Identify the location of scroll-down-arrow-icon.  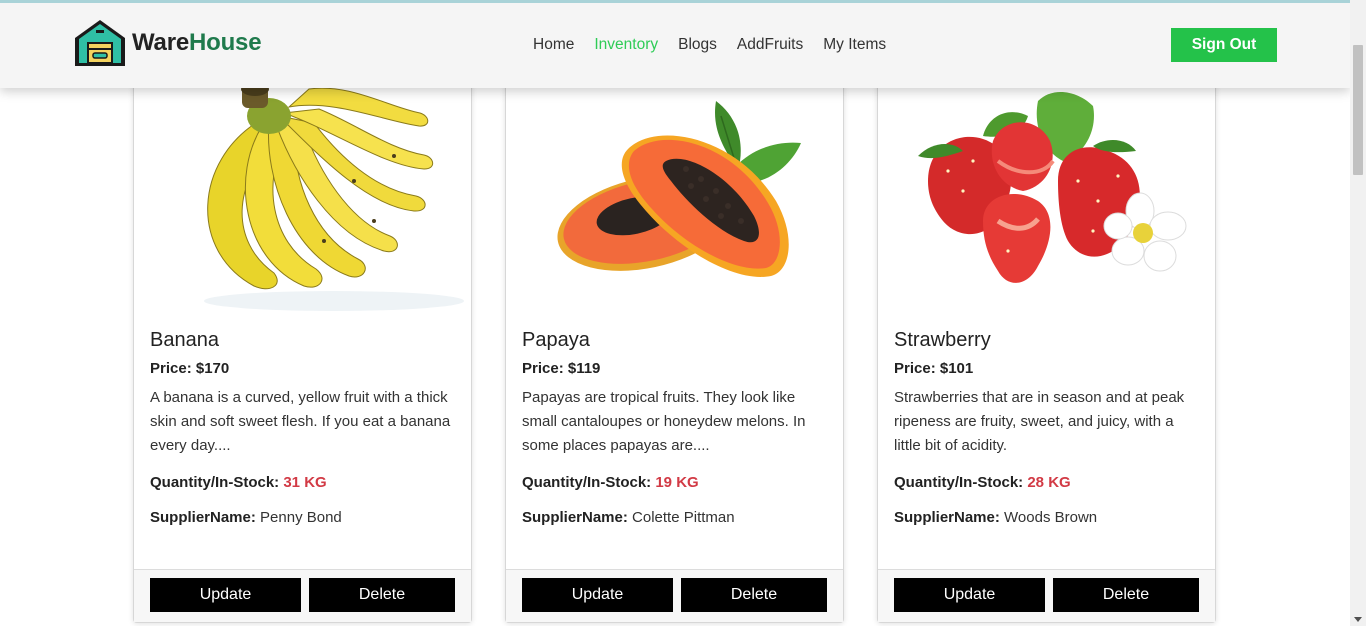
(1358, 619).